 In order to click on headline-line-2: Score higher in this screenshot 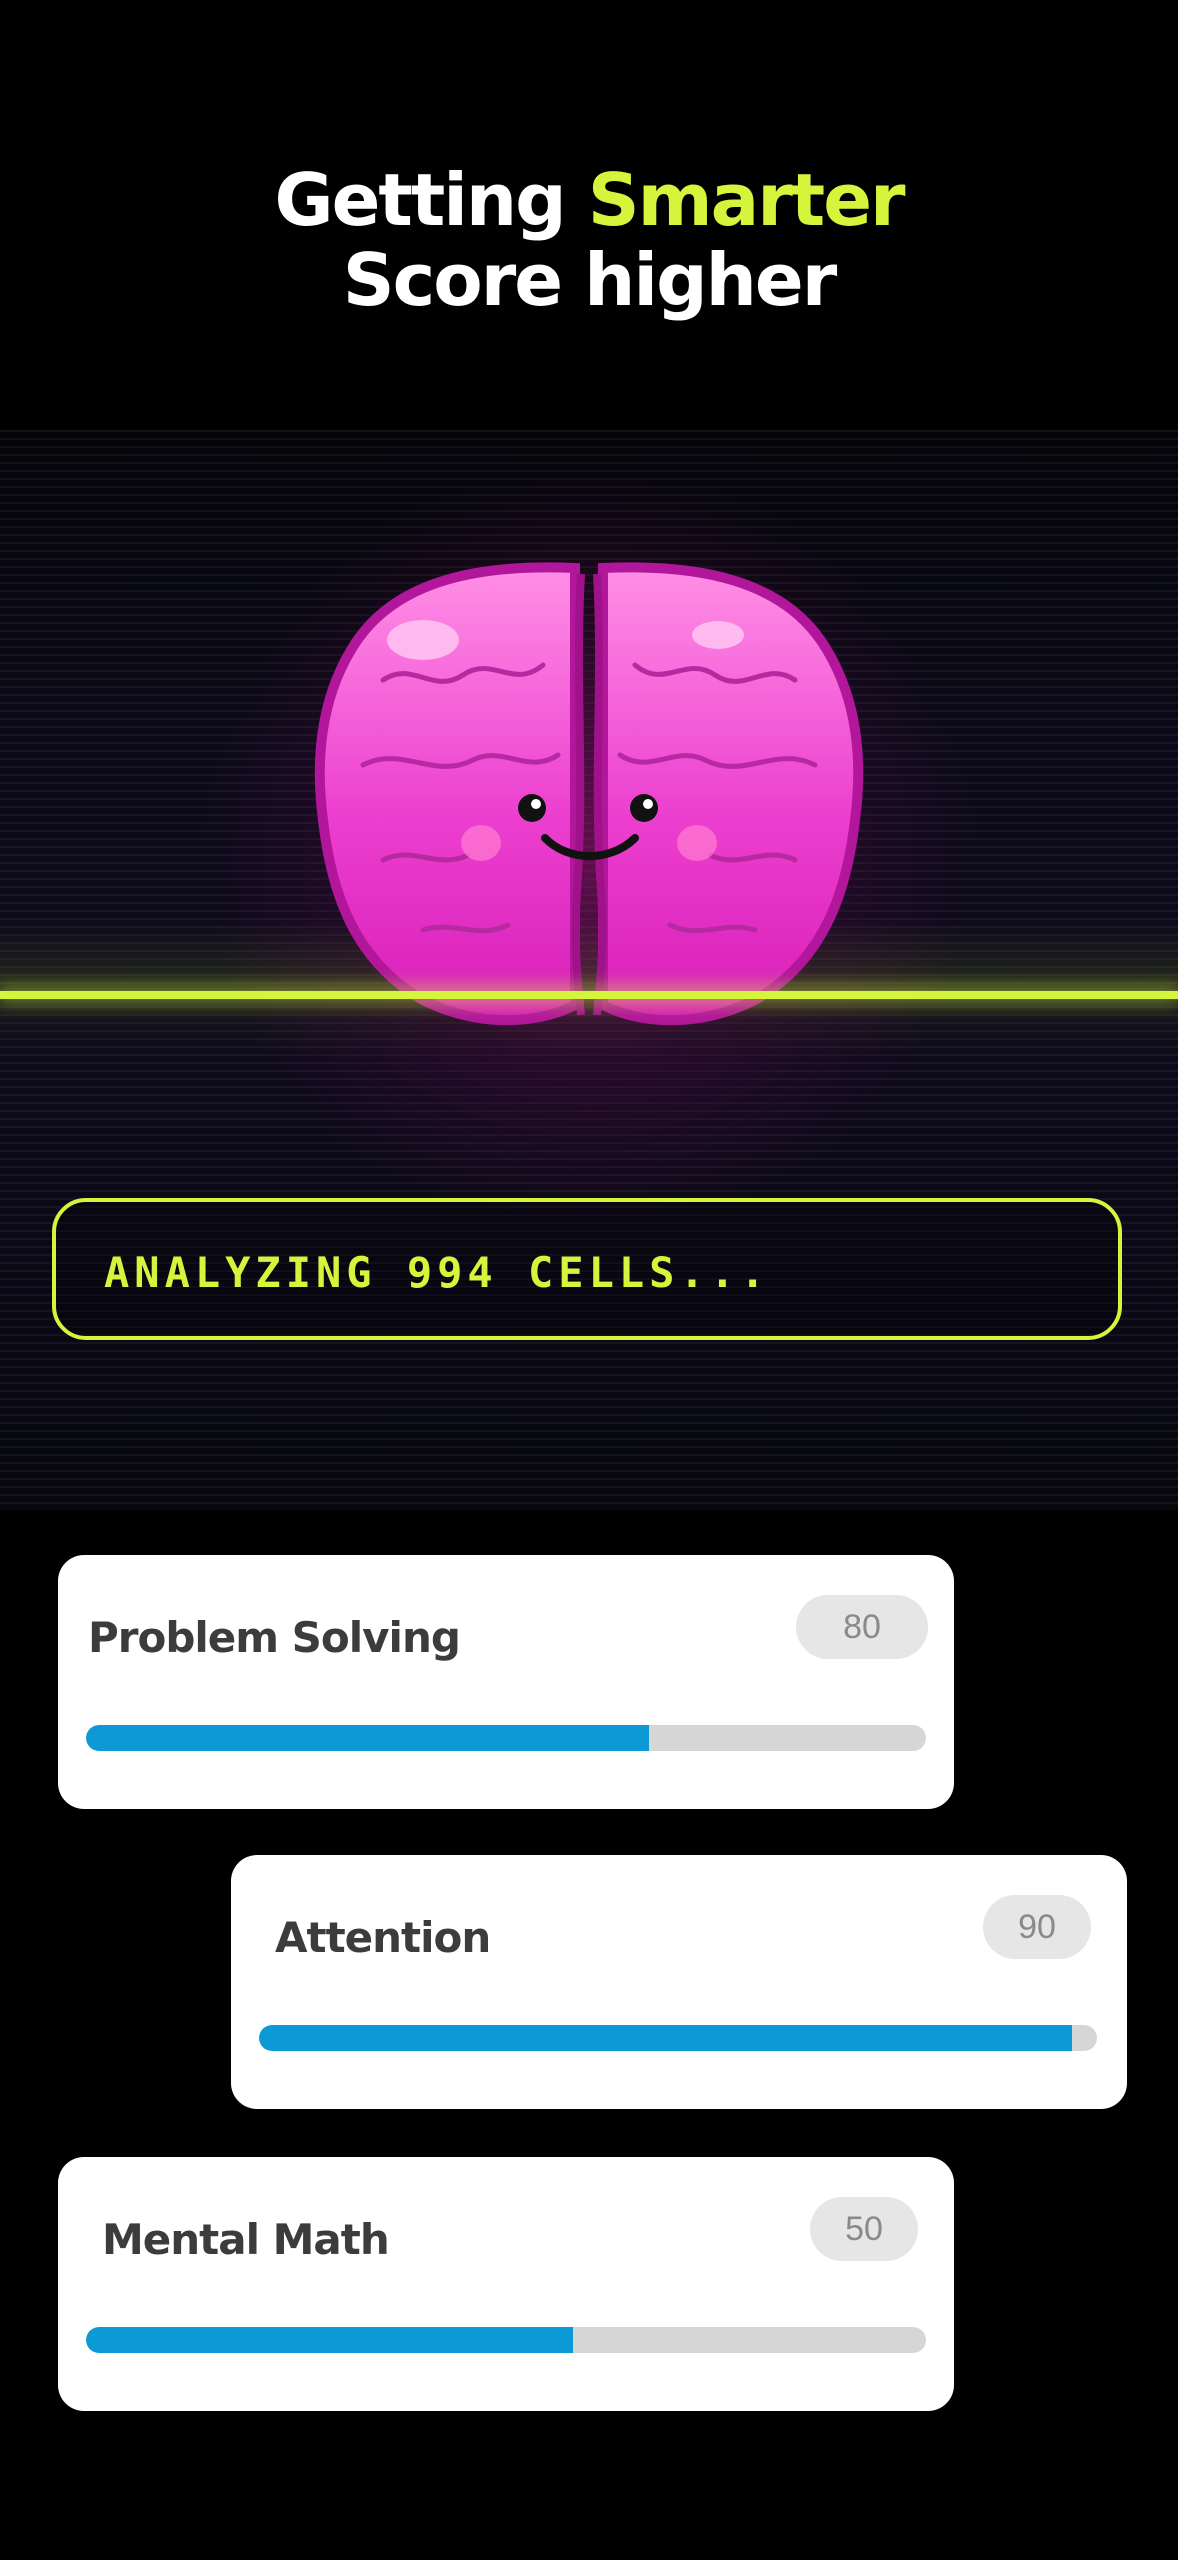, I will do `click(589, 280)`.